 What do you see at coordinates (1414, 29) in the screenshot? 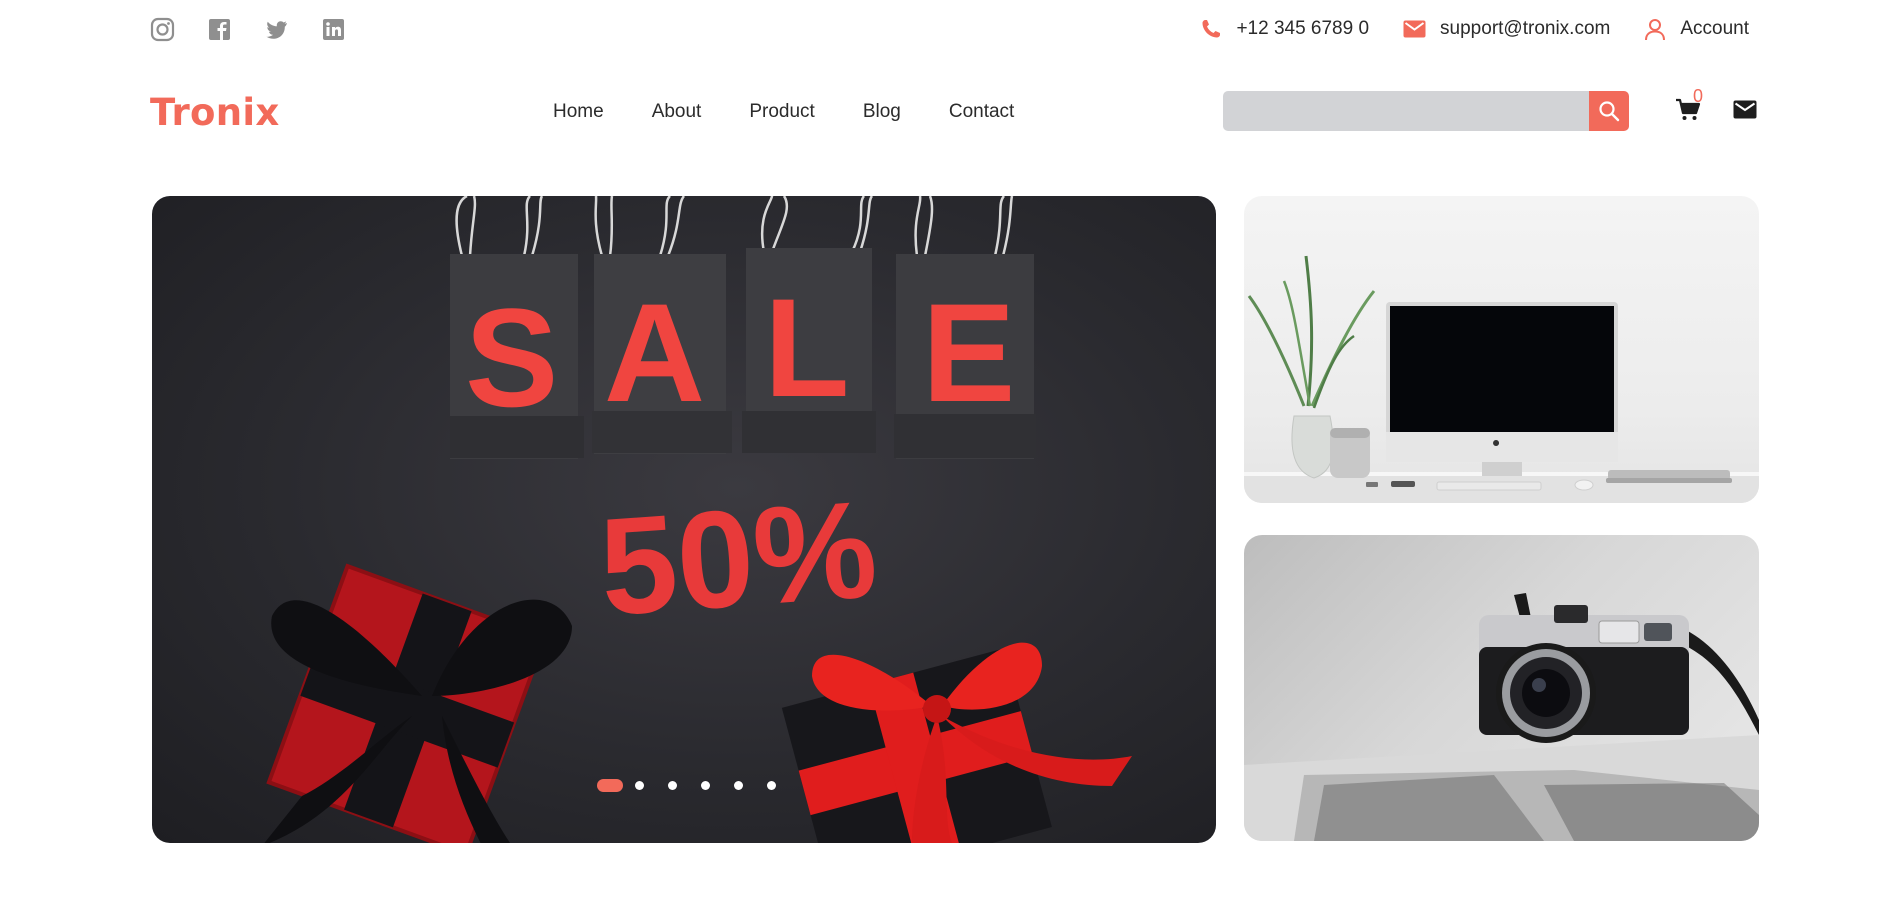
I see `mail-icon` at bounding box center [1414, 29].